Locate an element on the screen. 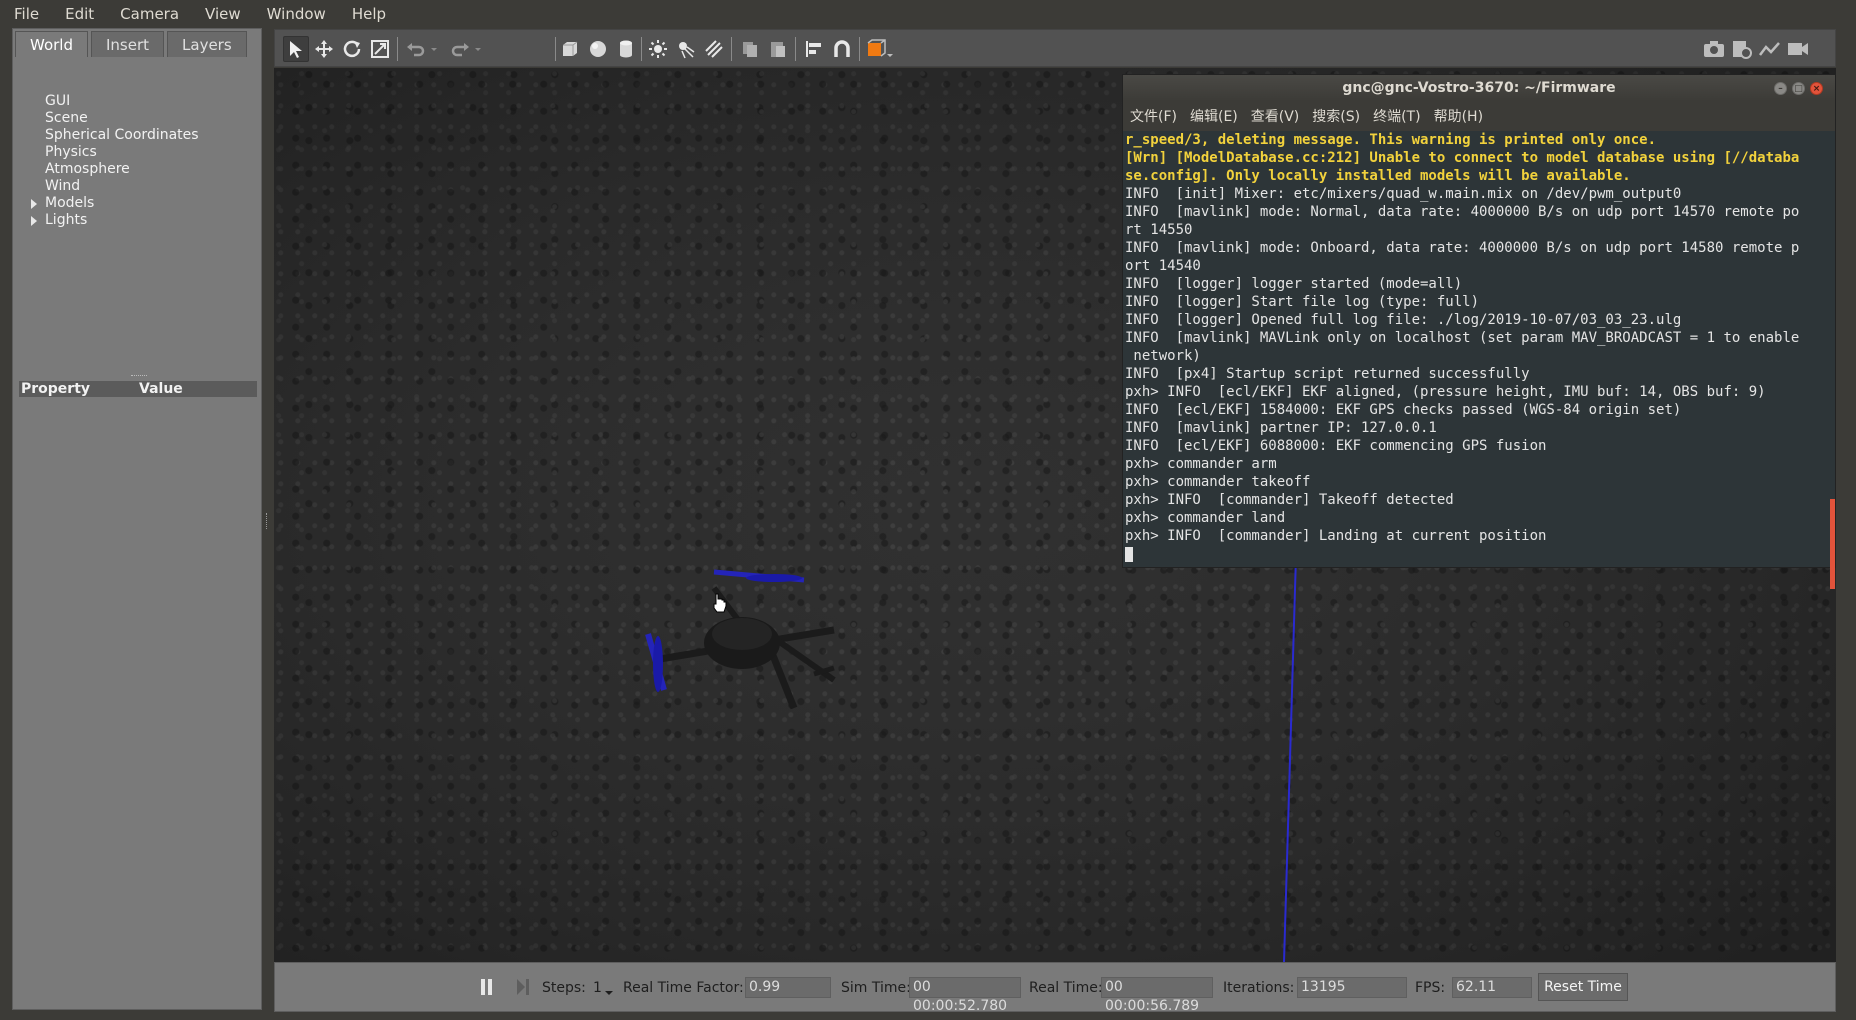 This screenshot has width=1856, height=1020. view-angle-icon is located at coordinates (880, 49).